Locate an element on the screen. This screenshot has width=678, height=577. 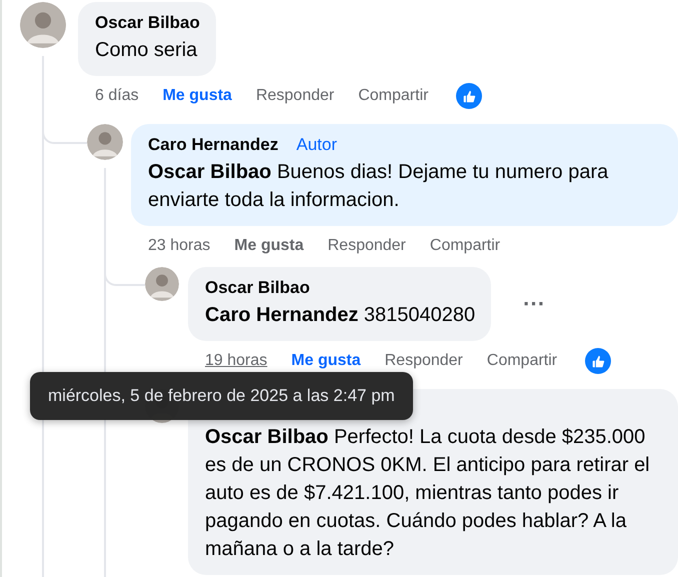
author-name: Caro Hernandez is located at coordinates (213, 145).